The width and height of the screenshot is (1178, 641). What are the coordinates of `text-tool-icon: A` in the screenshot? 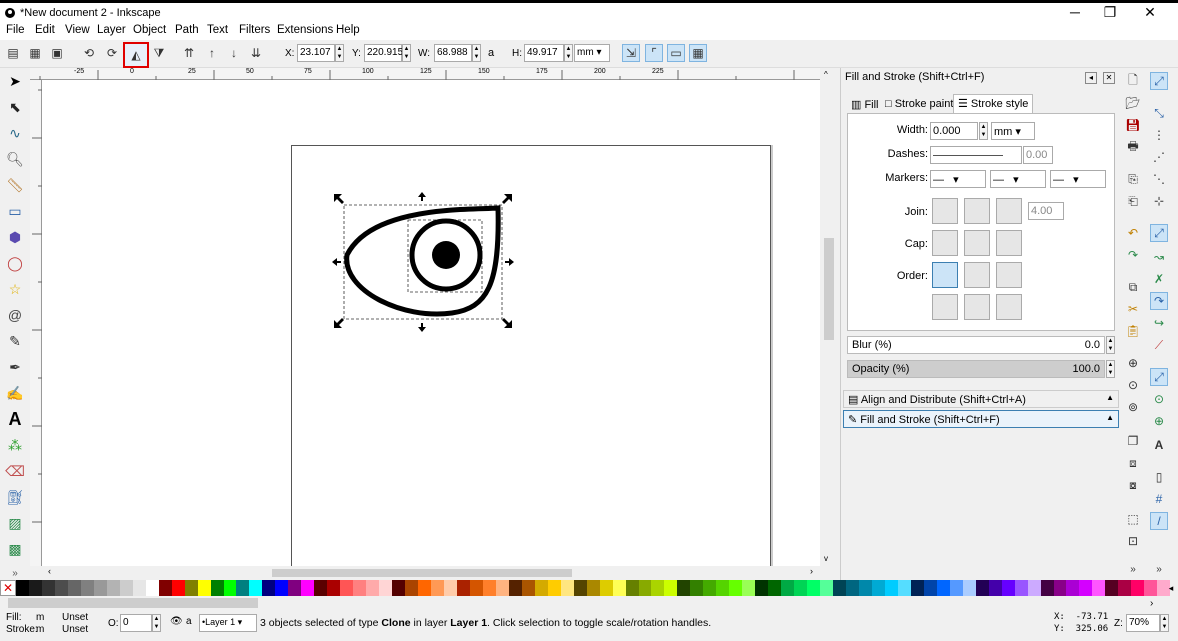 It's located at (15, 419).